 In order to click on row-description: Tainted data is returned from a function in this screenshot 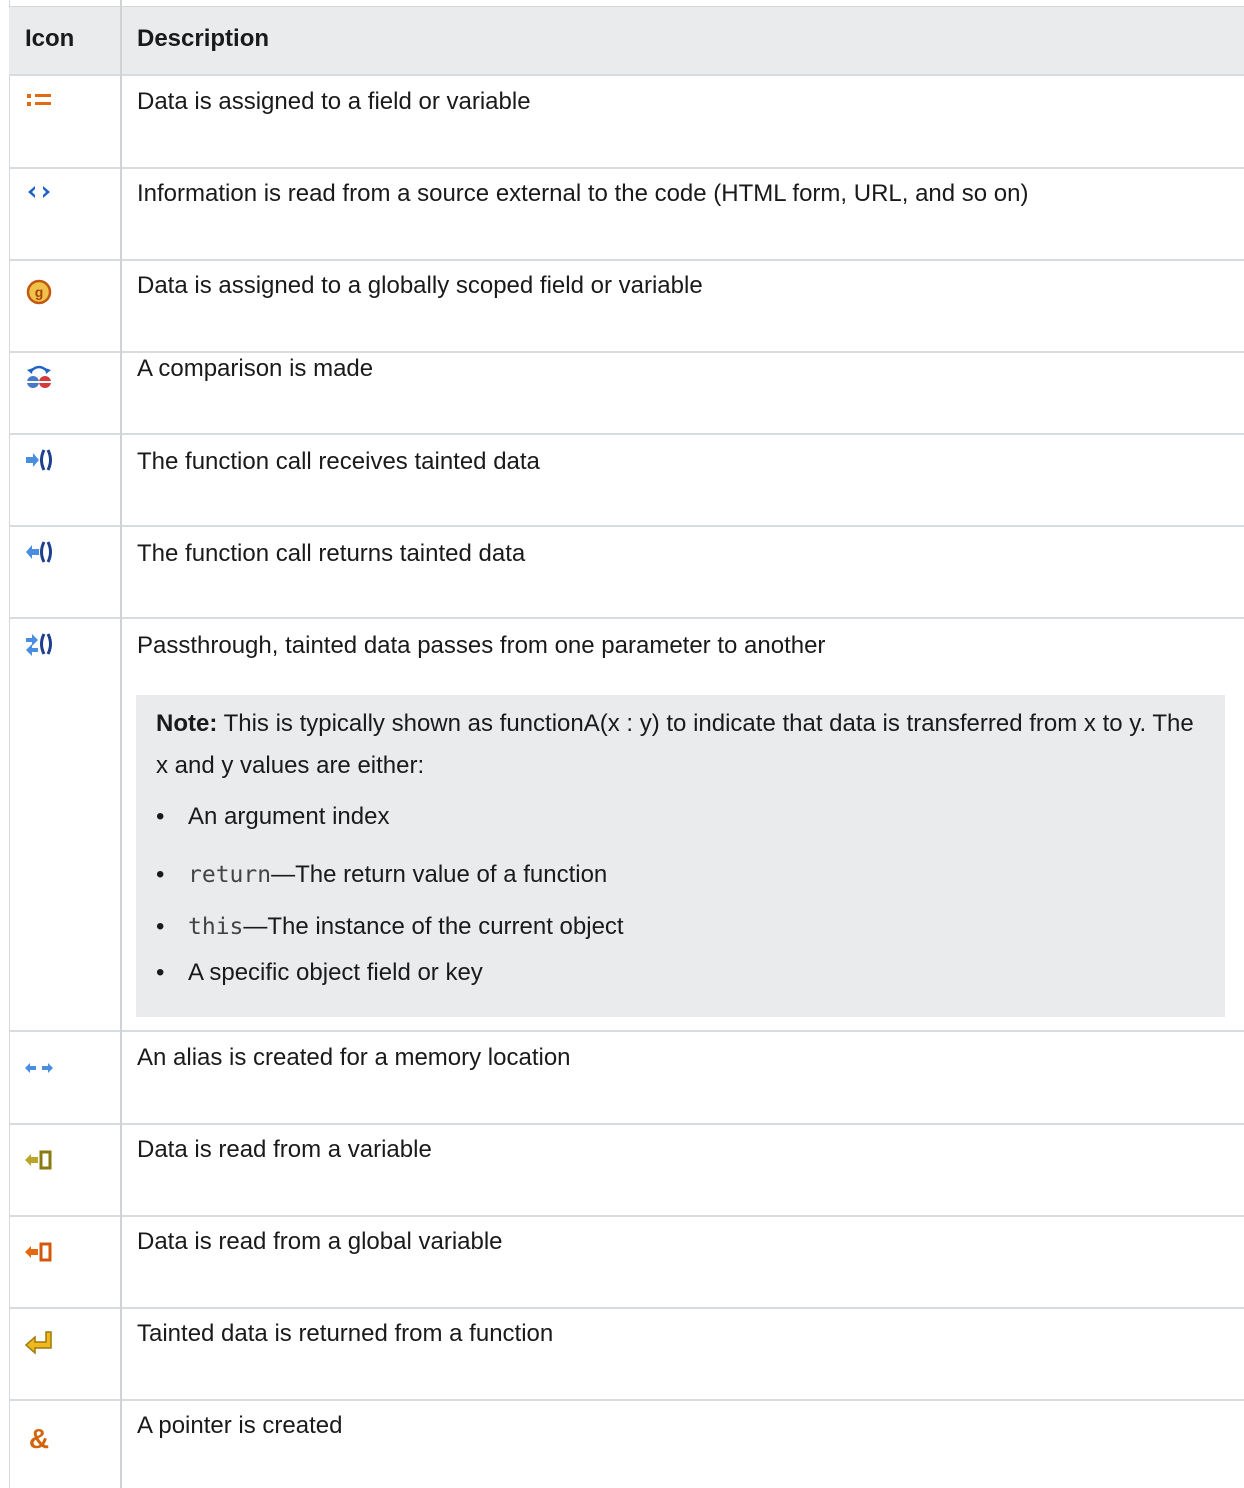, I will do `click(345, 1333)`.